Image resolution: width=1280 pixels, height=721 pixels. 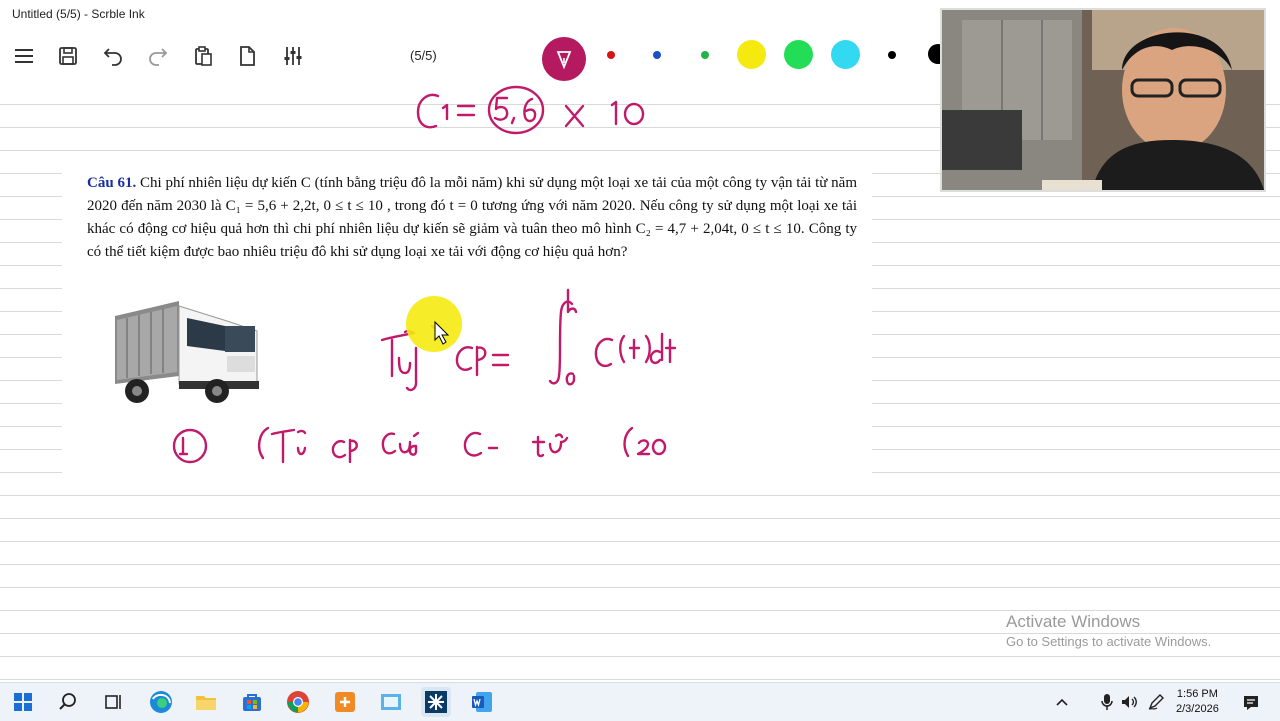 What do you see at coordinates (78, 14) in the screenshot?
I see `window-title: Untitled (5/5) - Scrble Ink` at bounding box center [78, 14].